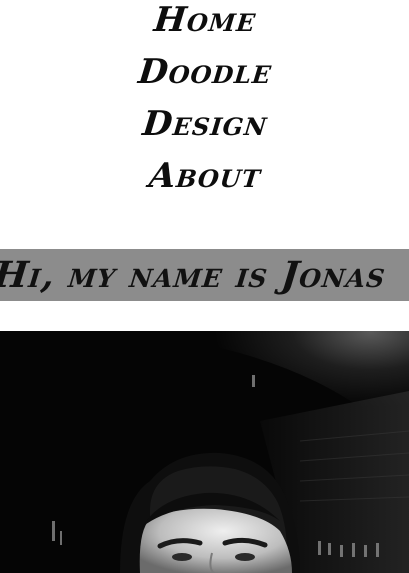 The image size is (409, 573). Describe the element at coordinates (204, 130) in the screenshot. I see `nav-link-design: Design` at that location.